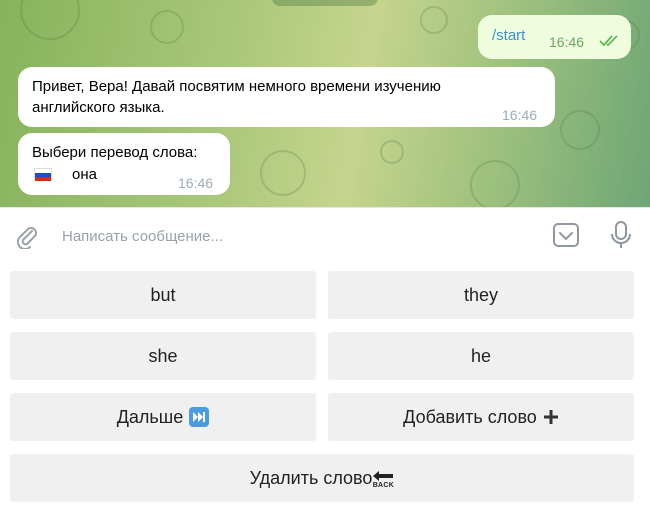 Image resolution: width=650 pixels, height=507 pixels. I want to click on message-composer, so click(325, 235).